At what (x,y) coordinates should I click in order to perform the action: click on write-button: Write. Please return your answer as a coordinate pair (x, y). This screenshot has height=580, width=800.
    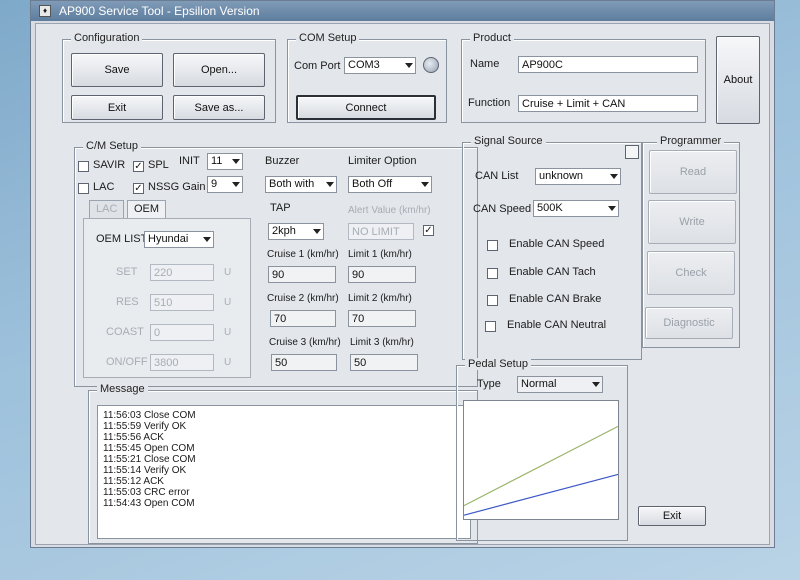
    Looking at the image, I should click on (692, 222).